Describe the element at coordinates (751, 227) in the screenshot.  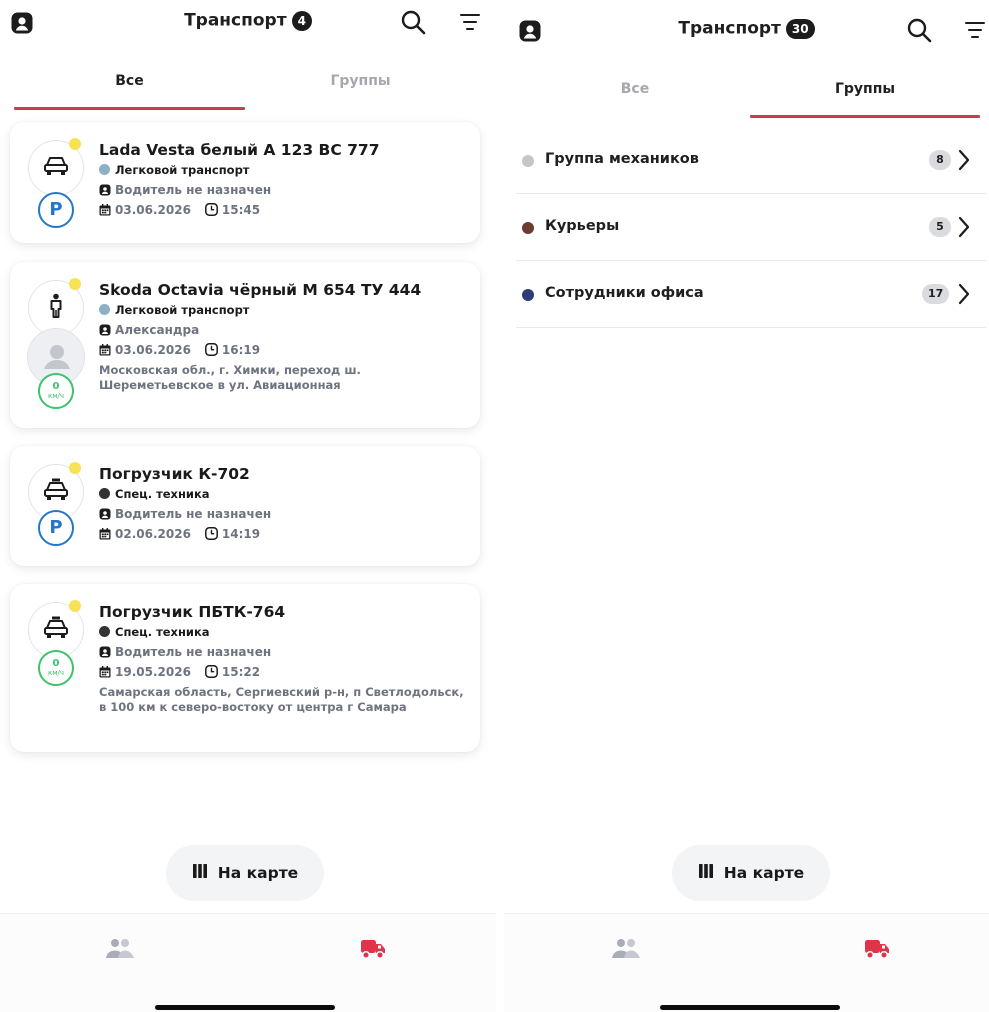
I see `group-row: Курьеры 5` at that location.